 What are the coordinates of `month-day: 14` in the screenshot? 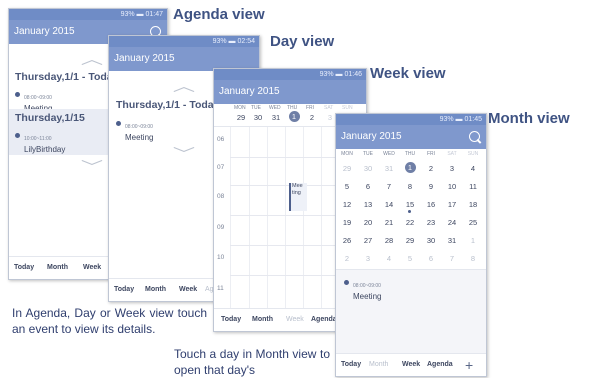 It's located at (389, 204).